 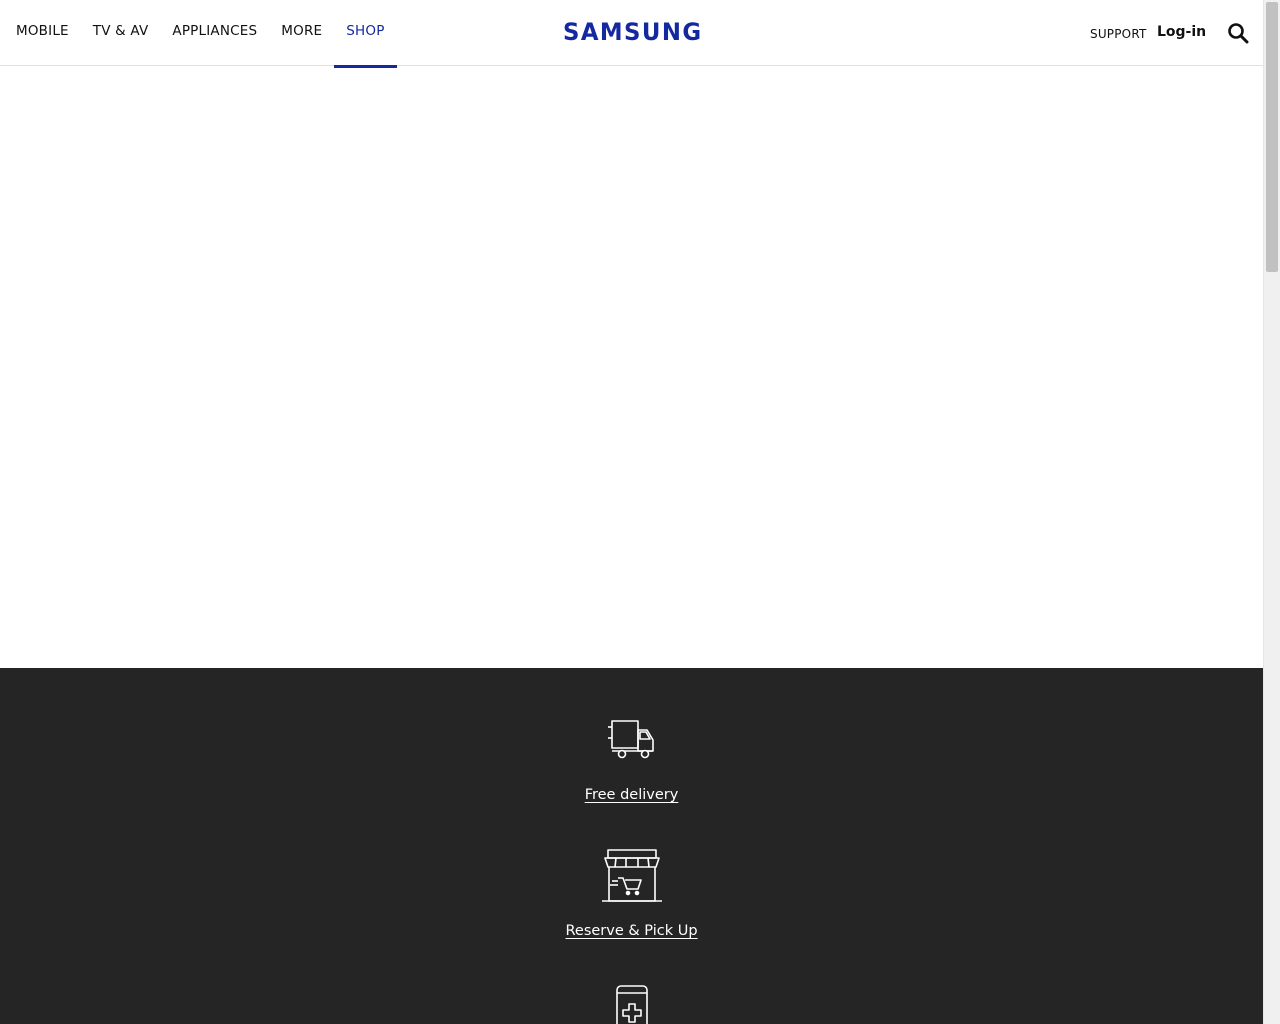 I want to click on main-nav: MOBILE TV & AV APPLIANCES MORE SHOP, so click(x=206, y=34).